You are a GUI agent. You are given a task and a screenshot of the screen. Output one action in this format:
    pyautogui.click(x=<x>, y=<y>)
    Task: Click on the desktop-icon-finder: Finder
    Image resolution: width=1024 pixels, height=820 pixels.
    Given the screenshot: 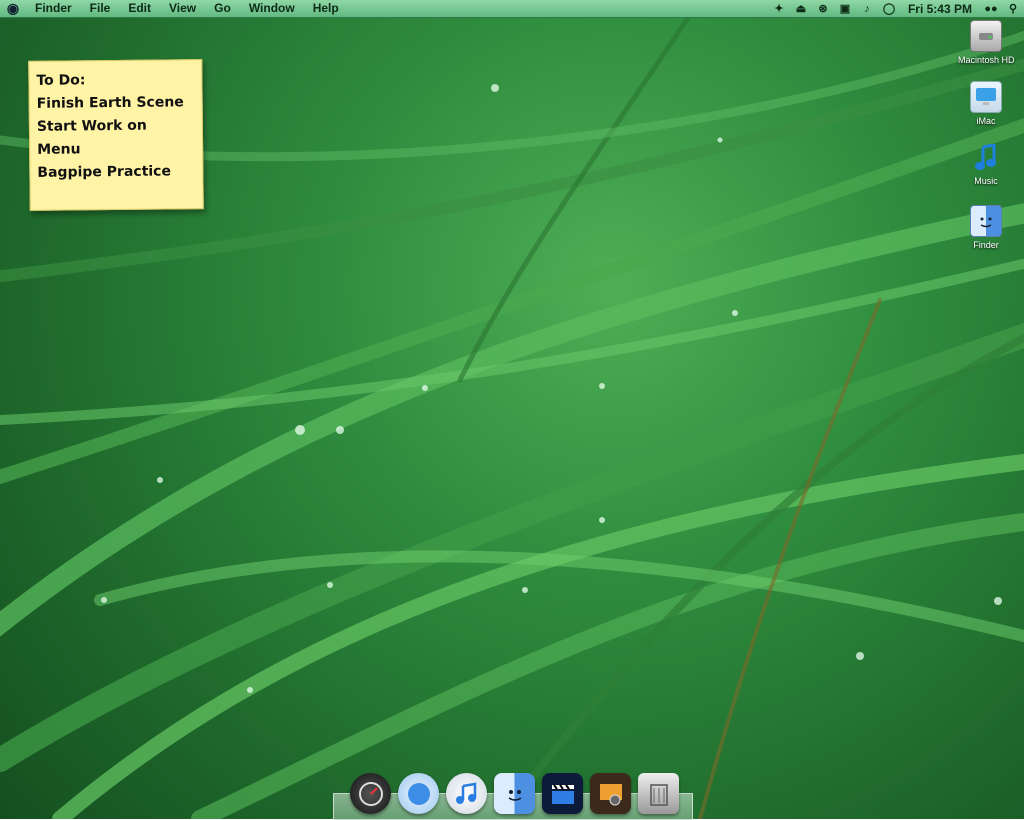 What is the action you would take?
    pyautogui.click(x=986, y=227)
    